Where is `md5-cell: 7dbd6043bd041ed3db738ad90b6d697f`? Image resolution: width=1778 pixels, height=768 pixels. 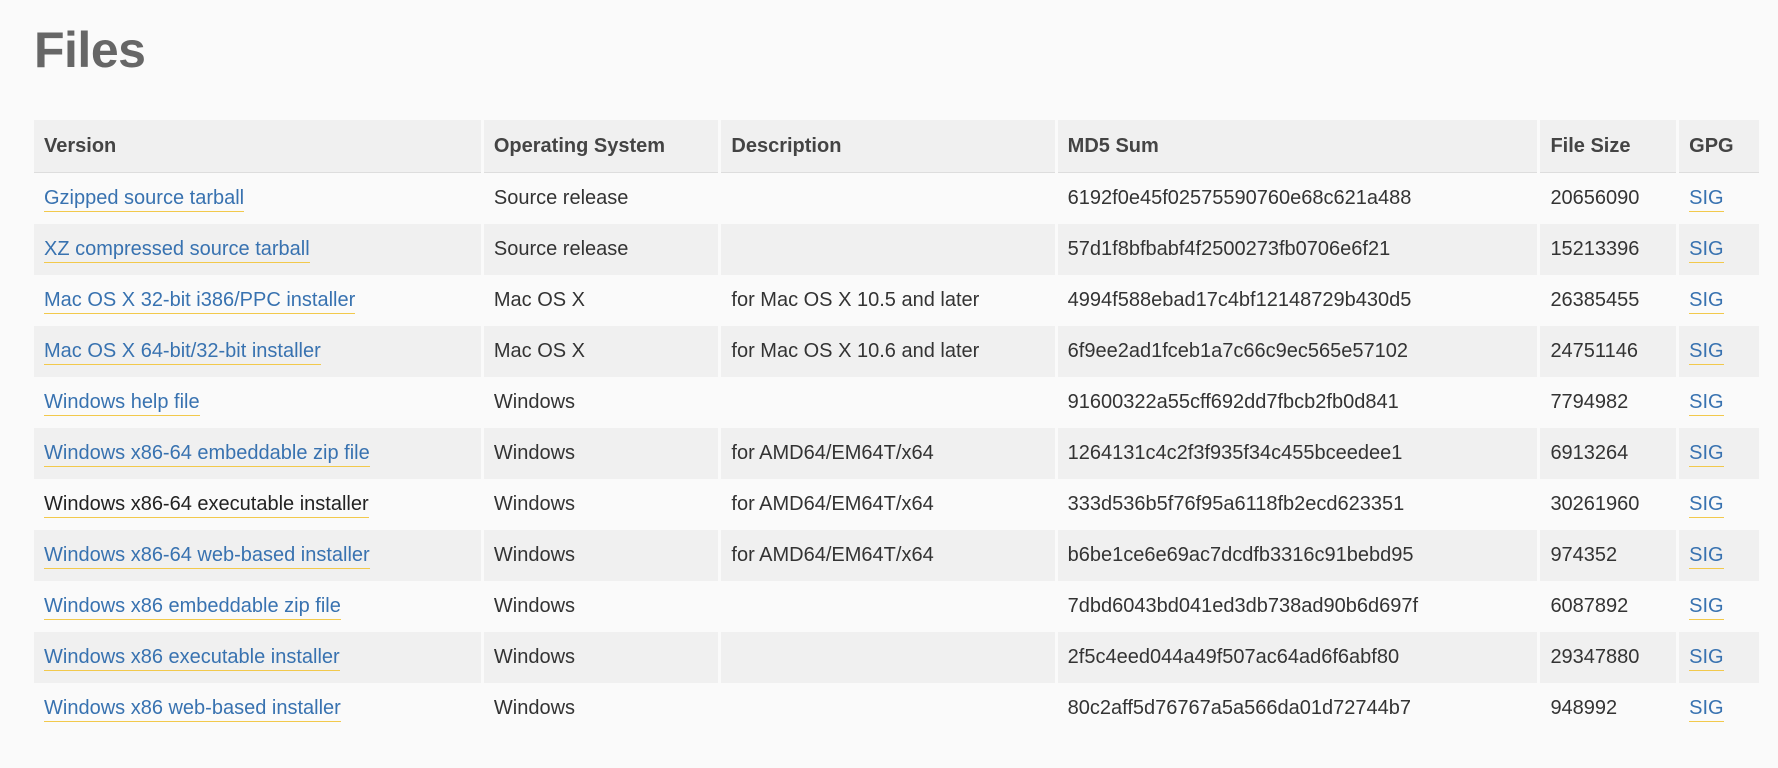 md5-cell: 7dbd6043bd041ed3db738ad90b6d697f is located at coordinates (1297, 606).